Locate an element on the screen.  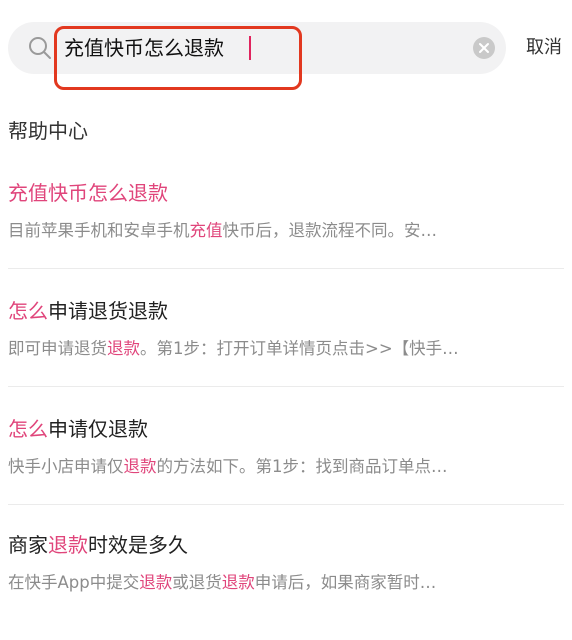
title-segment: 时效是多久 is located at coordinates (138, 545).